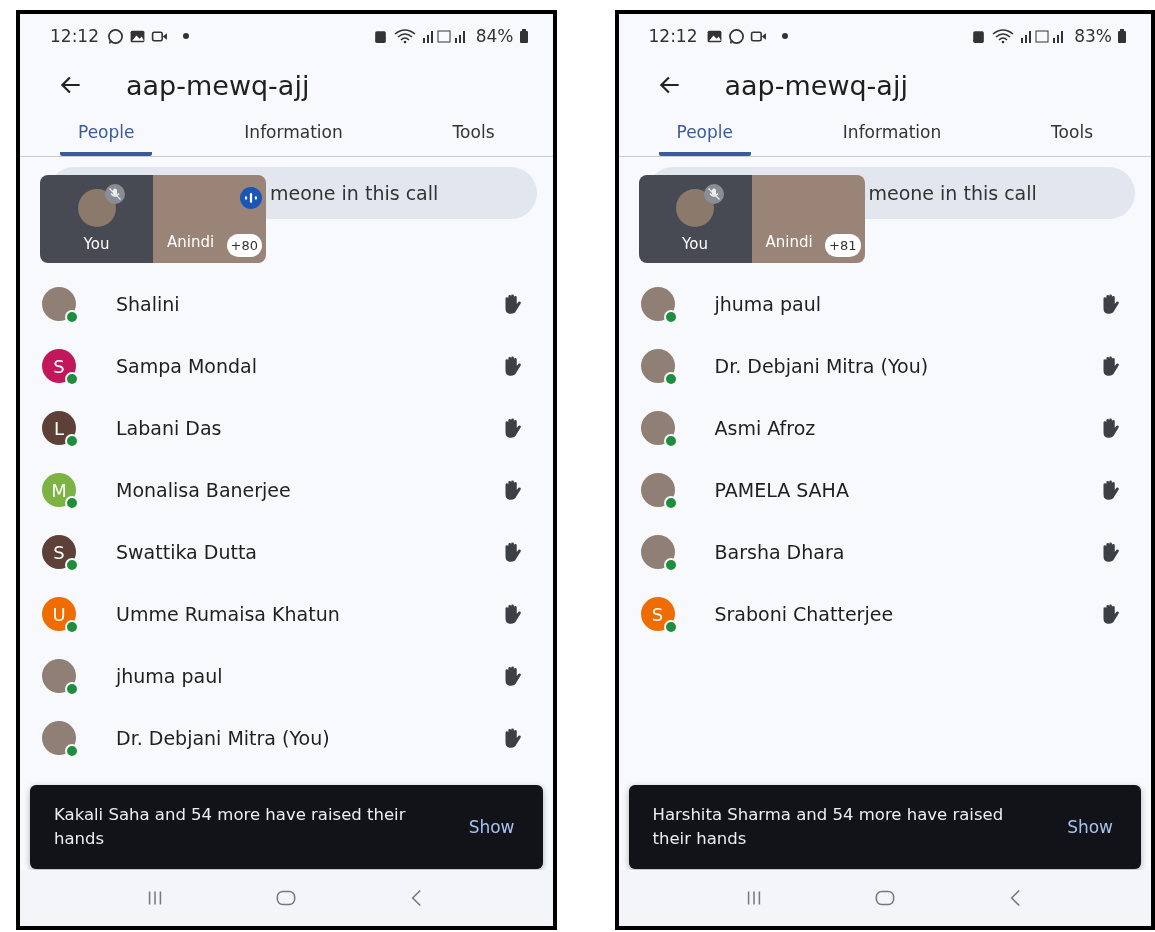 The height and width of the screenshot is (932, 1155). What do you see at coordinates (148, 304) in the screenshot?
I see `participant-name: Shalini` at bounding box center [148, 304].